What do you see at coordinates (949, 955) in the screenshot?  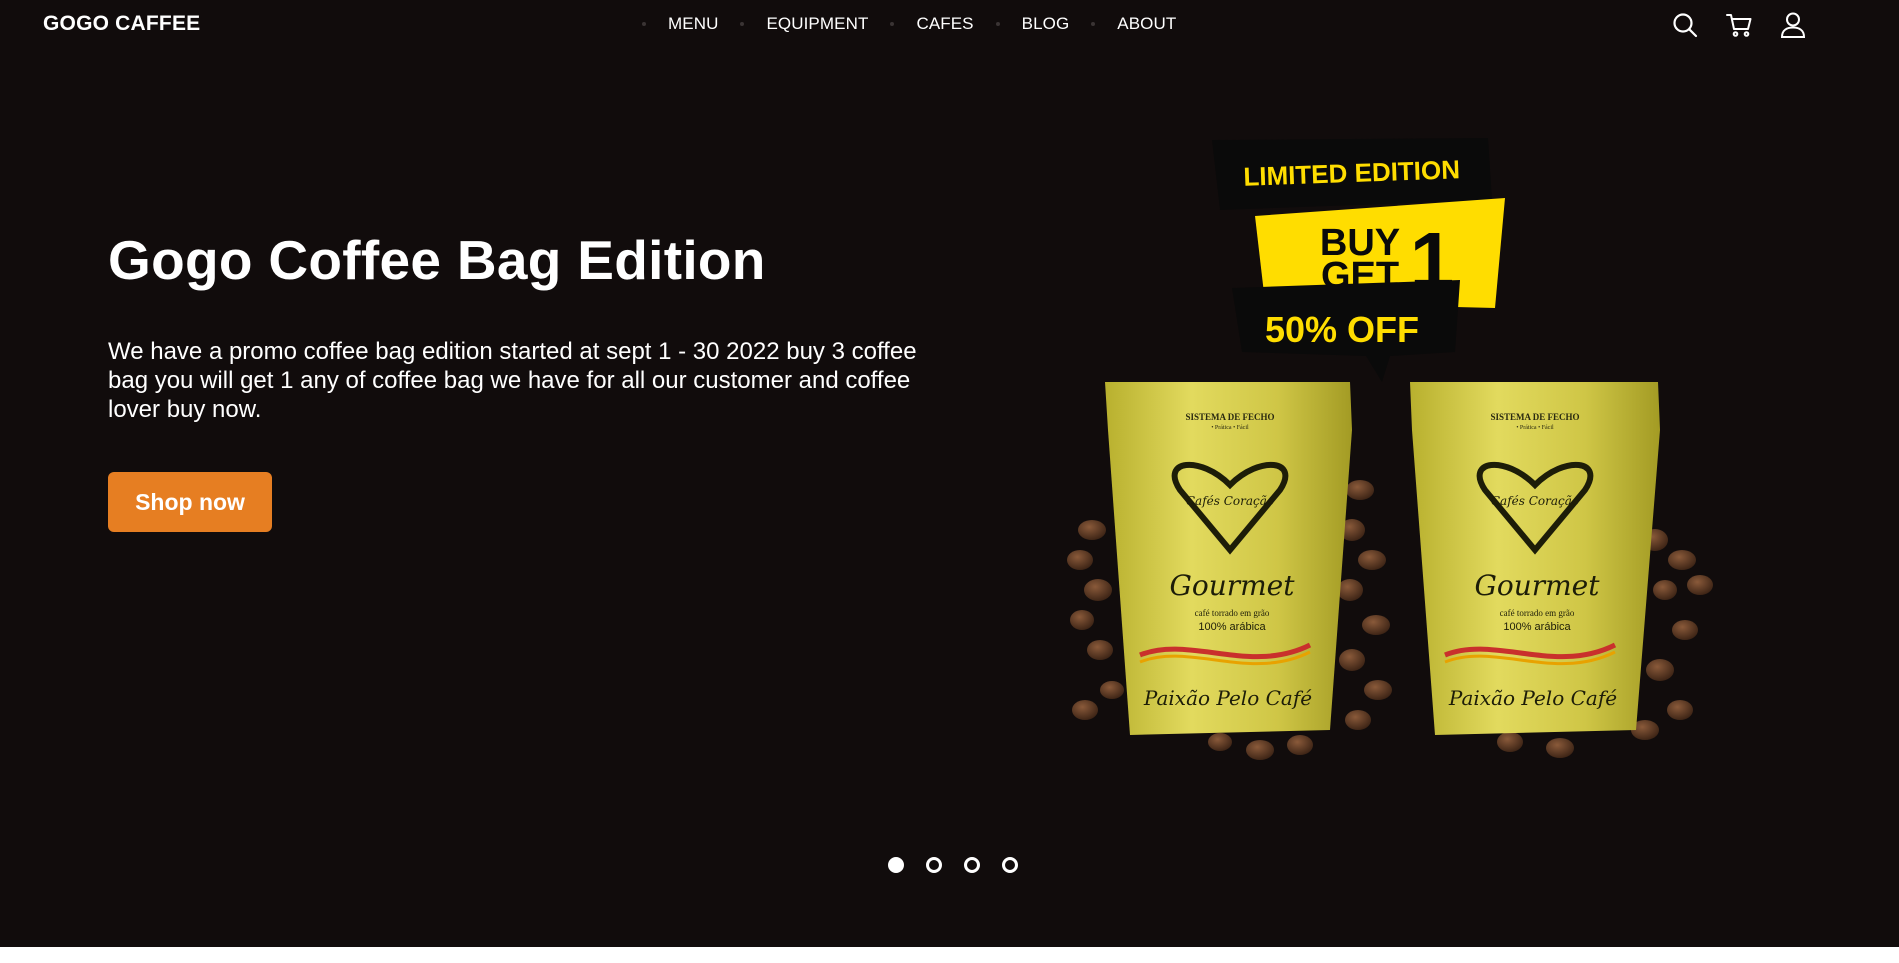 I see `page-footer-strip` at bounding box center [949, 955].